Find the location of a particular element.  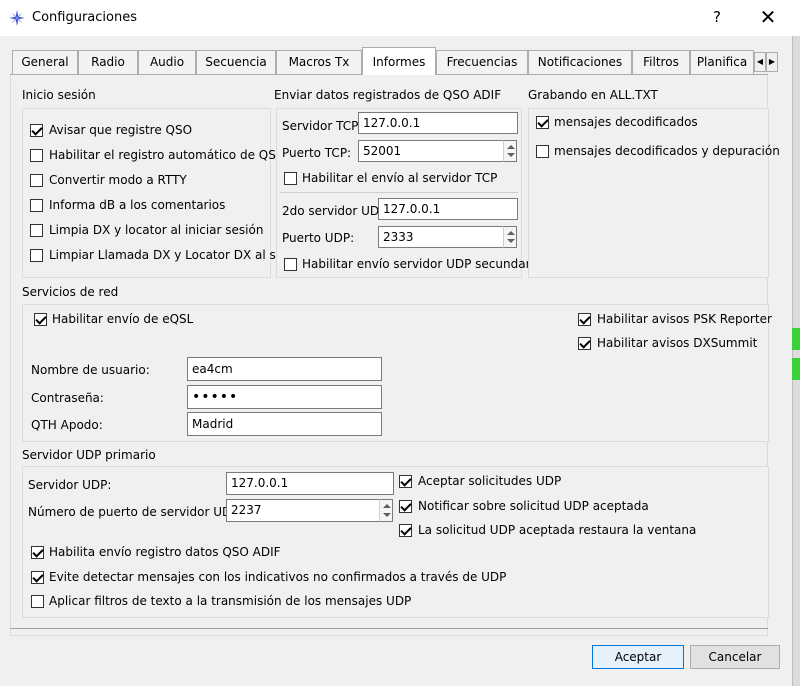

psk-reporter-label: Habilitar avisos PSK Reporter is located at coordinates (684, 319).